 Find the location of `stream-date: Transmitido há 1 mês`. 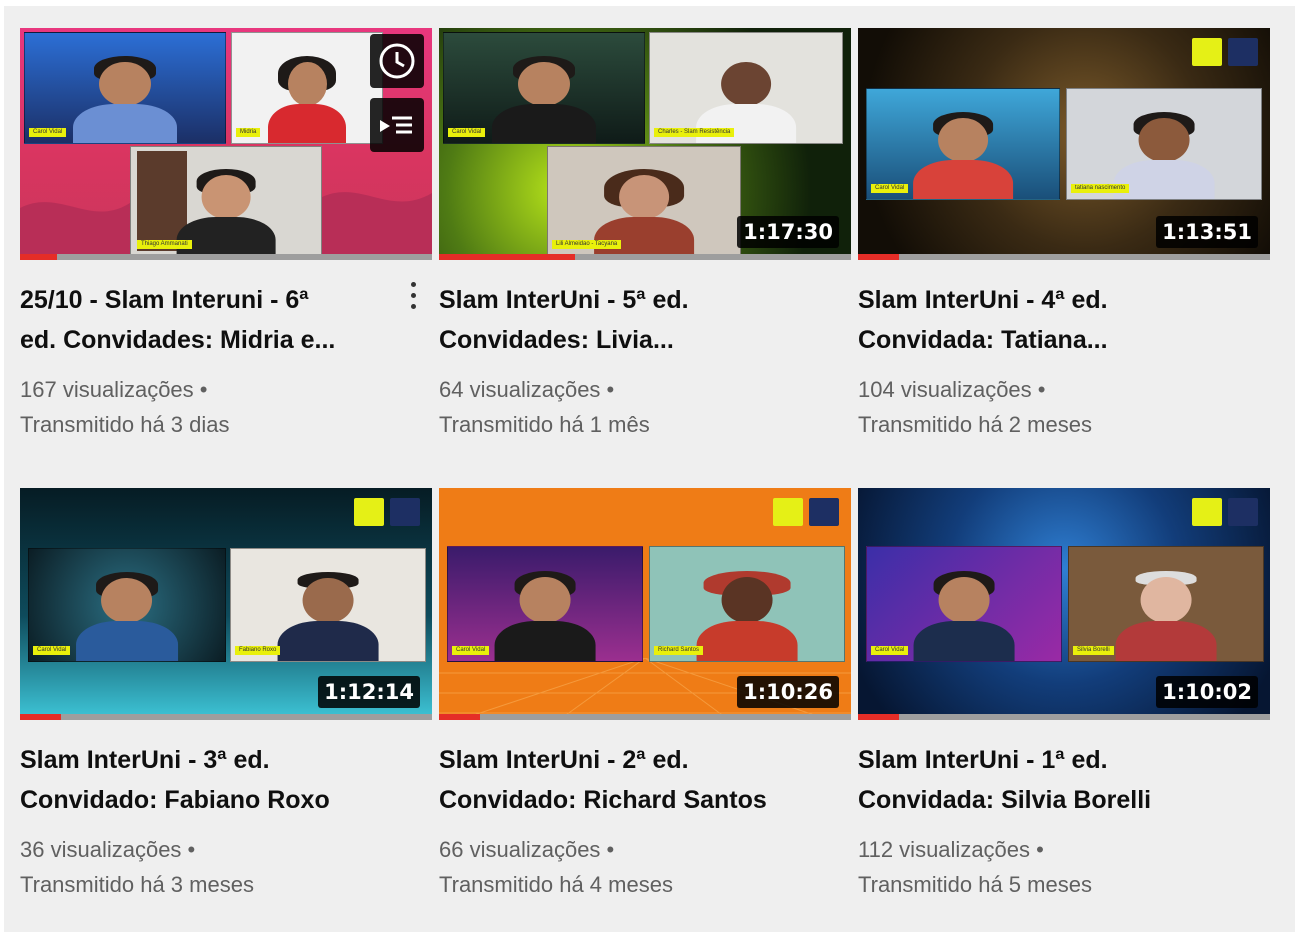

stream-date: Transmitido há 1 mês is located at coordinates (544, 424).